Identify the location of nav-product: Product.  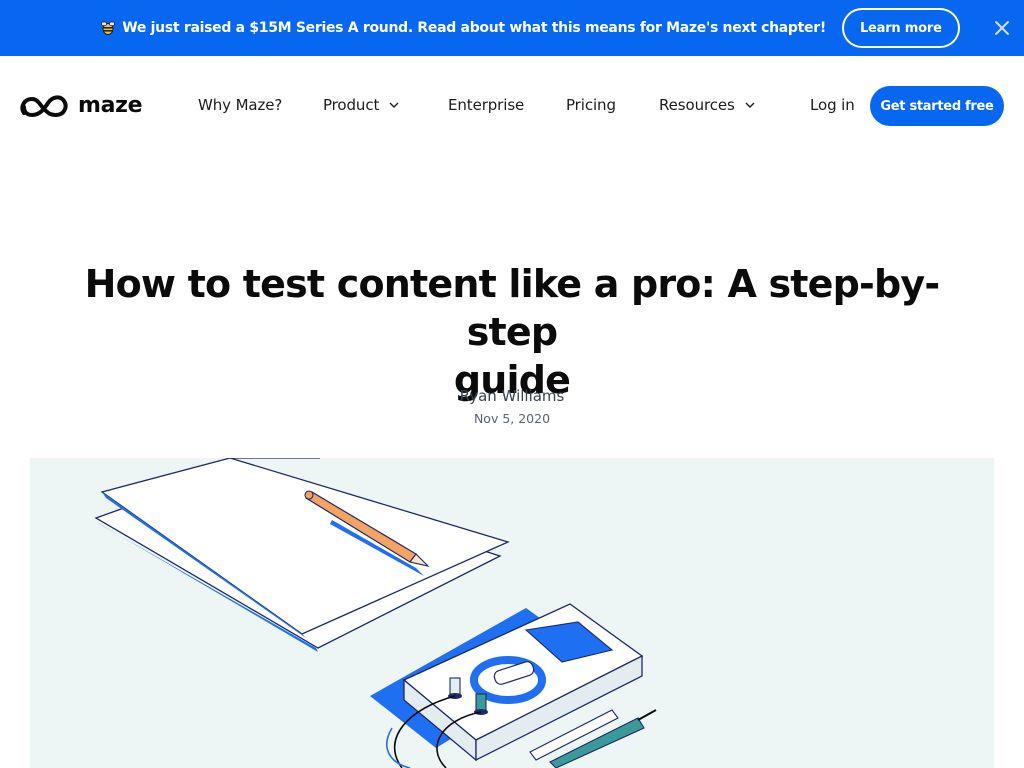
(361, 105).